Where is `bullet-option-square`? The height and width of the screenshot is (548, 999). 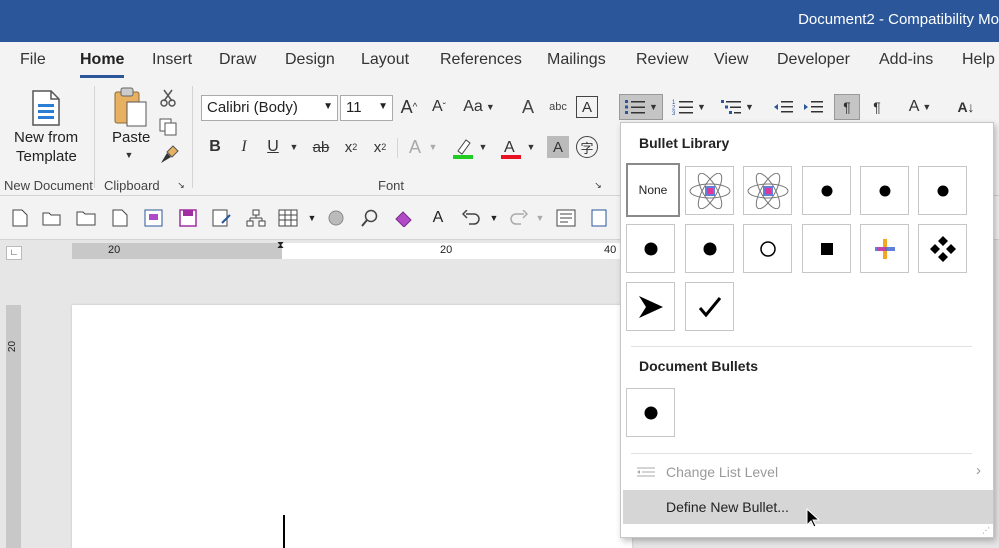 bullet-option-square is located at coordinates (826, 248).